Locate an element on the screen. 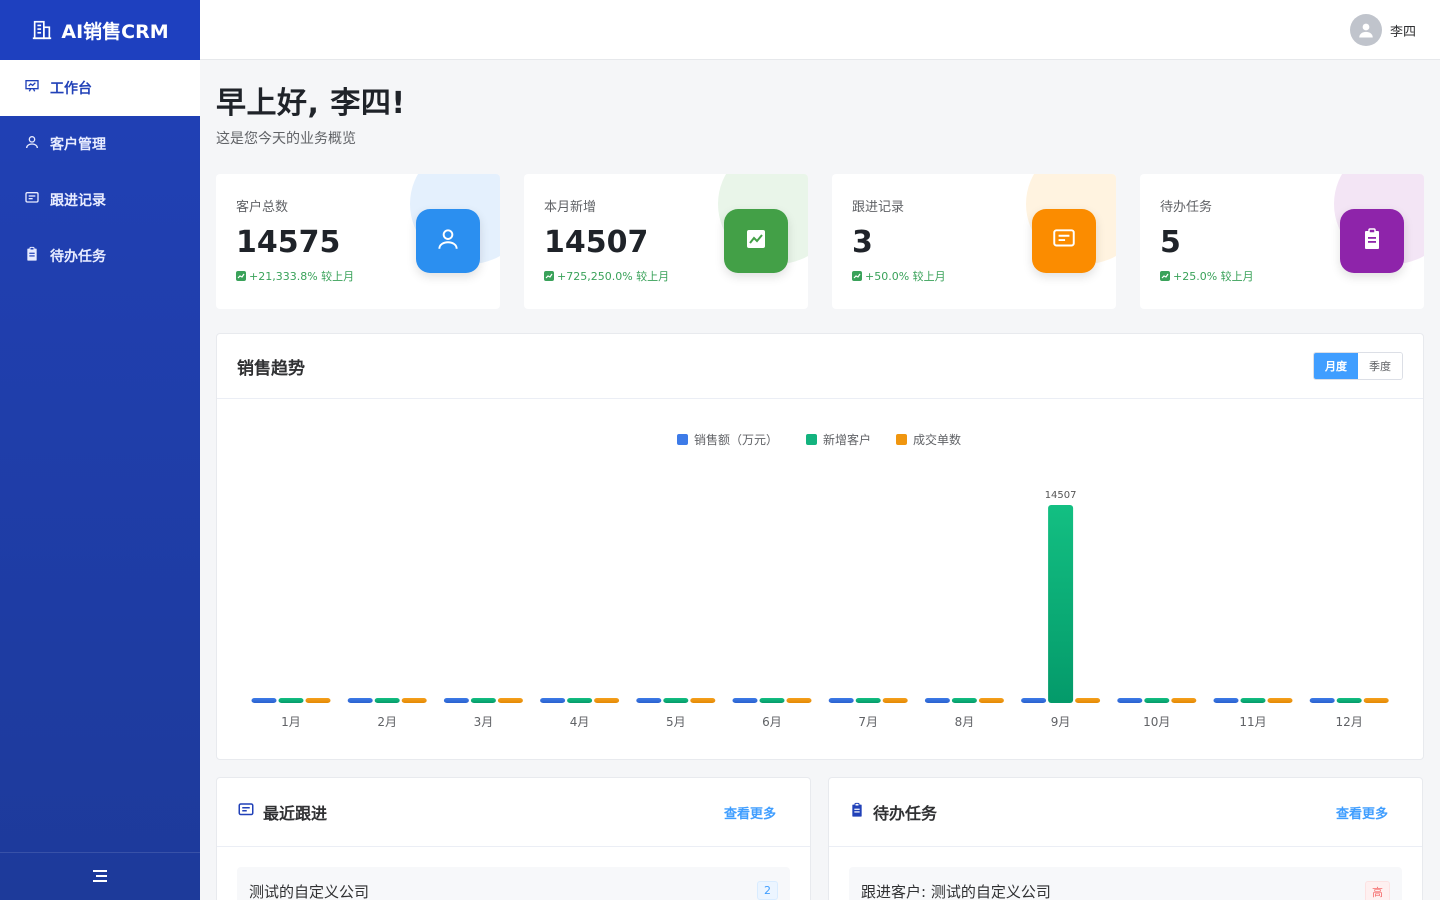 The image size is (1440, 900). menu-fold-icon is located at coordinates (100, 876).